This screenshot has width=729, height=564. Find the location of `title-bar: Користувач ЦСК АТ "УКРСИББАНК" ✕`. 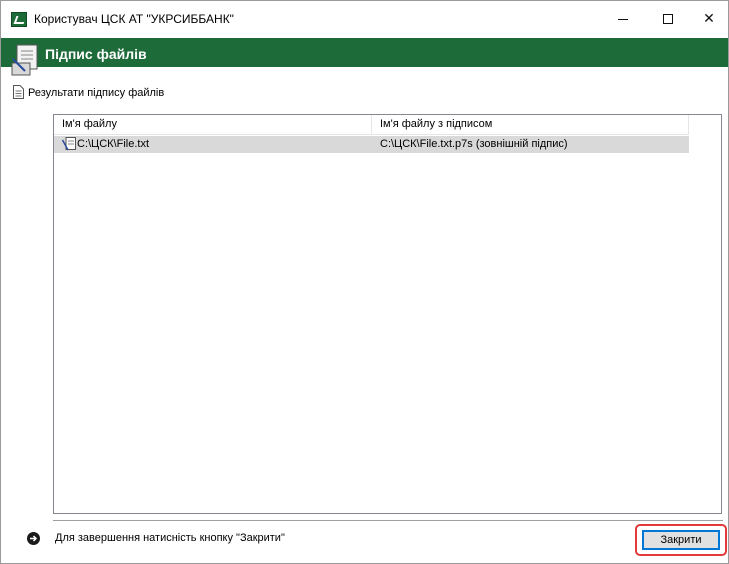

title-bar: Користувач ЦСК АТ "УКРСИББАНК" ✕ is located at coordinates (364, 19).